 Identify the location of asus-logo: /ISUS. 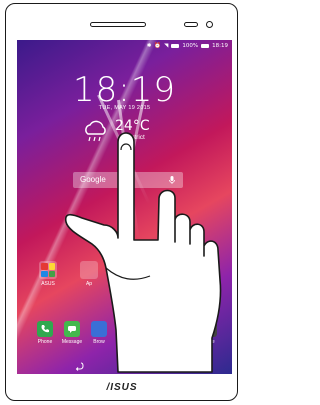
(122, 387).